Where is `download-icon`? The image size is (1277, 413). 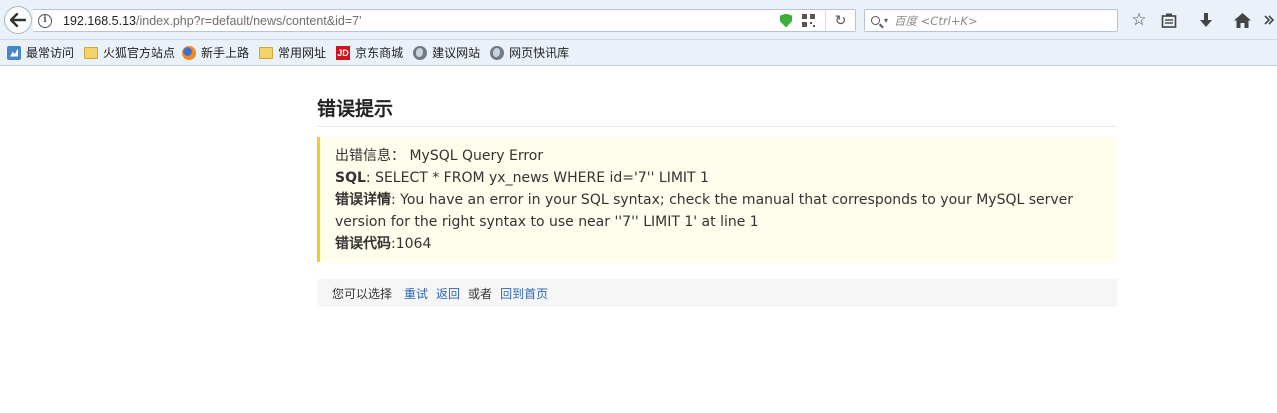 download-icon is located at coordinates (1206, 20).